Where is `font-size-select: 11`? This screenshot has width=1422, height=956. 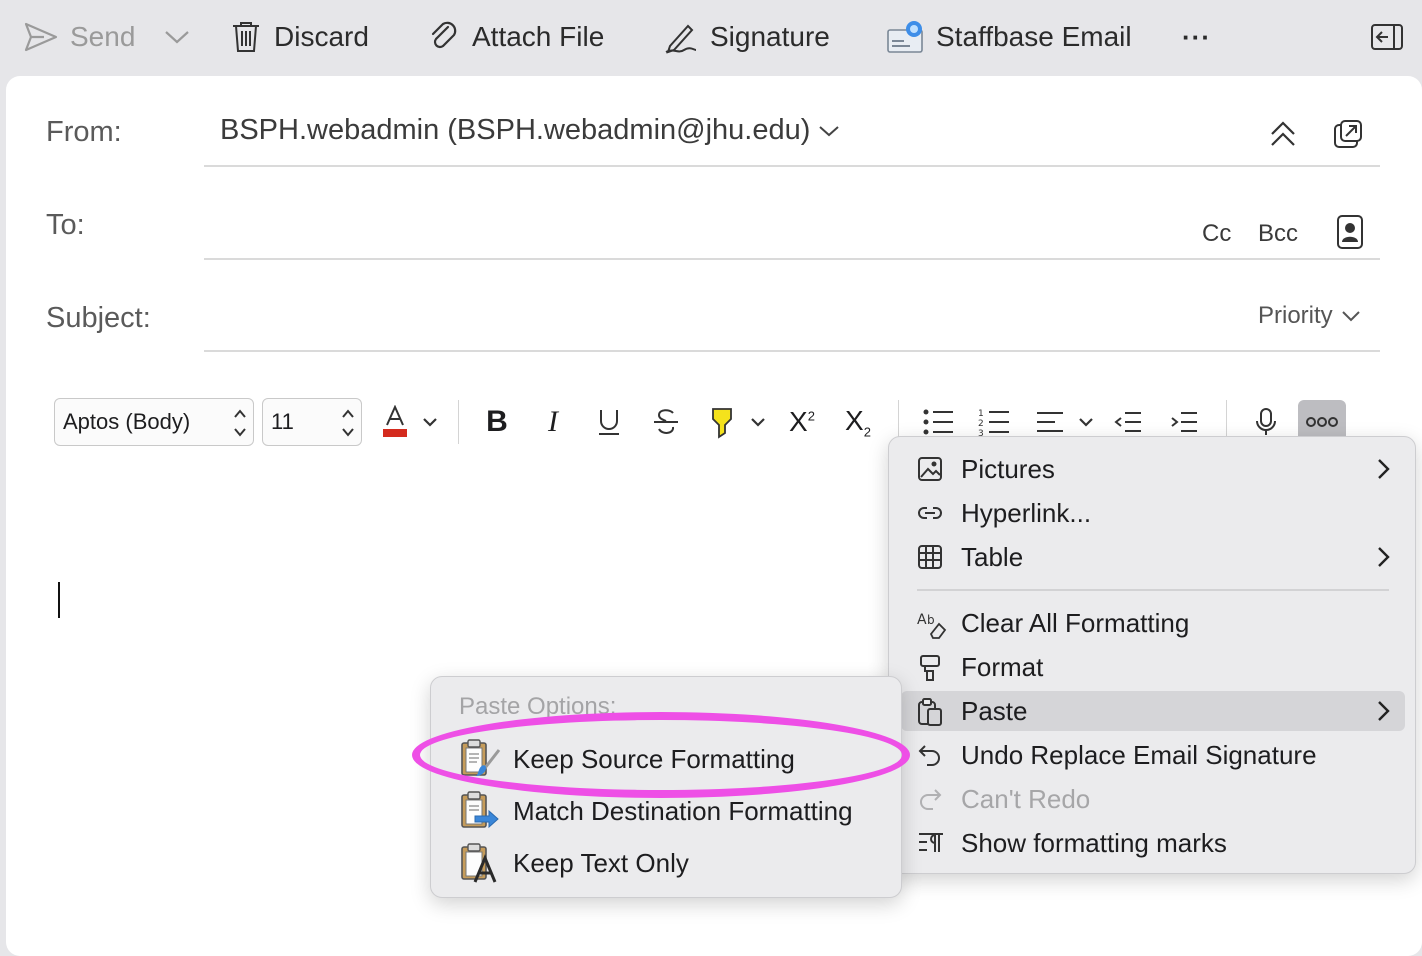
font-size-select: 11 is located at coordinates (312, 422).